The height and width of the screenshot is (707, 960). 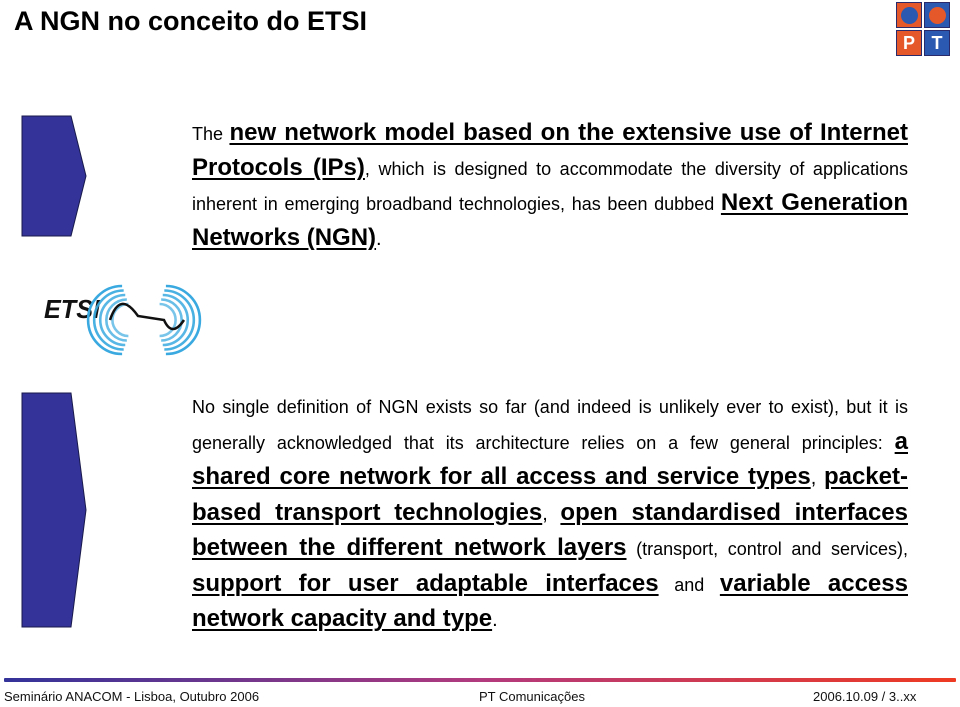 I want to click on emphasized-phrase: support for user adaptable interfaces, so click(x=425, y=583).